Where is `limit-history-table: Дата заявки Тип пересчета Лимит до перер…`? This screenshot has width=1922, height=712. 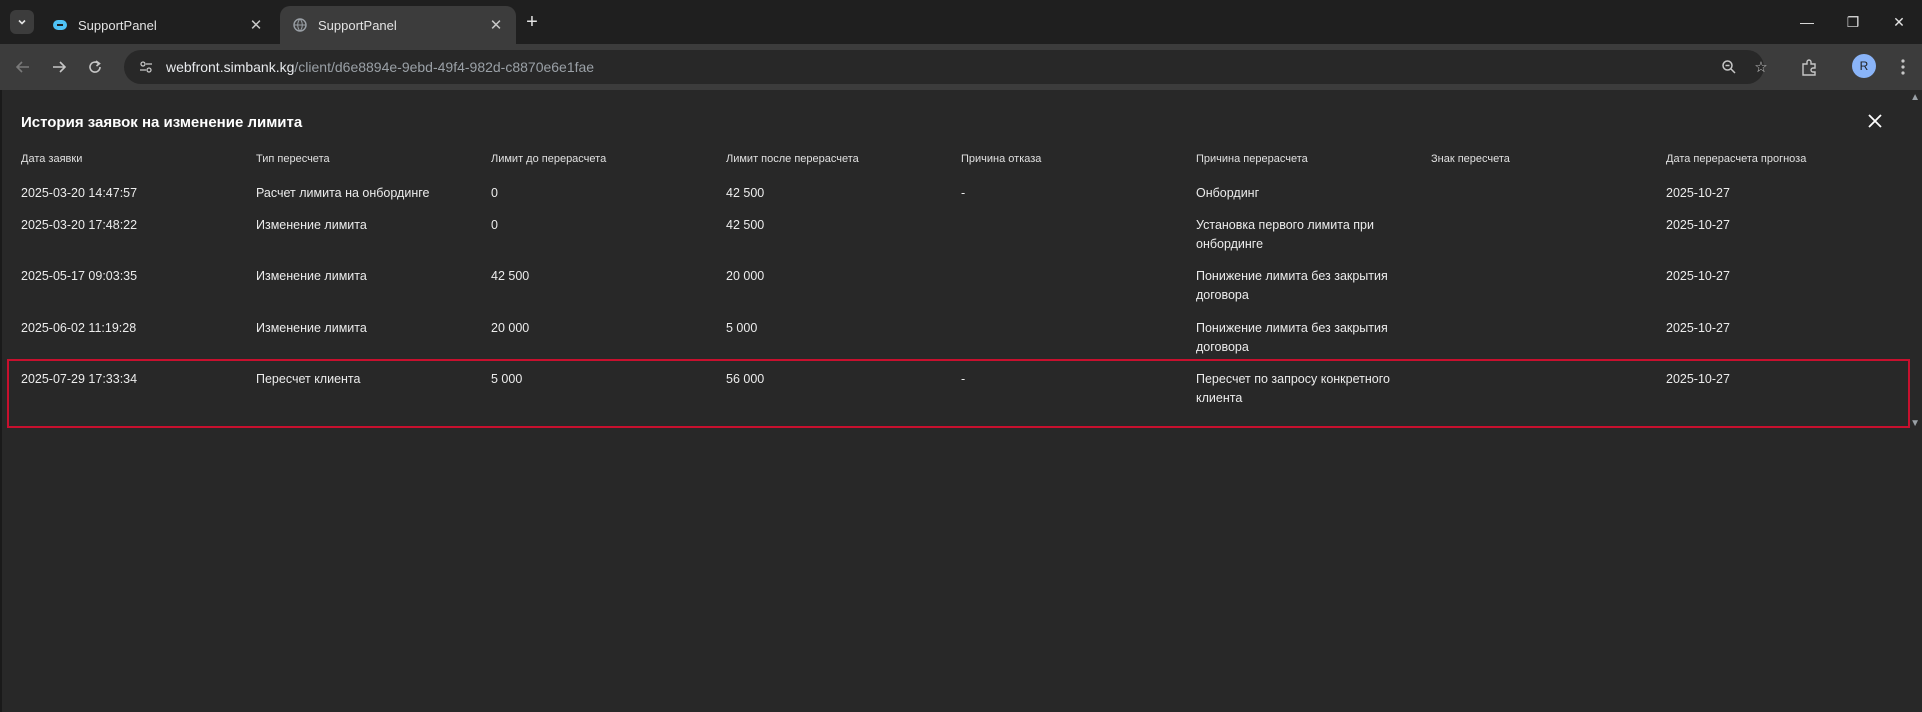
limit-history-table: Дата заявки Тип пересчета Лимит до перер… is located at coordinates (961, 160).